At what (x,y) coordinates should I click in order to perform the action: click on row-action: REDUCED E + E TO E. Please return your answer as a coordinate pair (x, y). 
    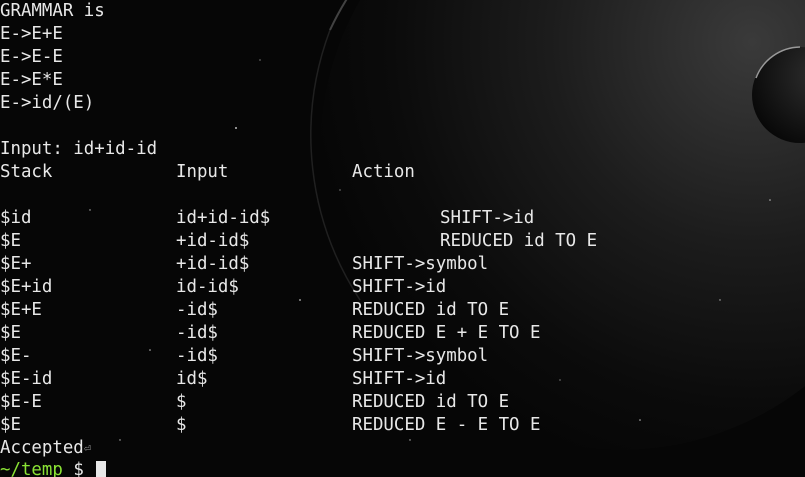
    Looking at the image, I should click on (446, 333).